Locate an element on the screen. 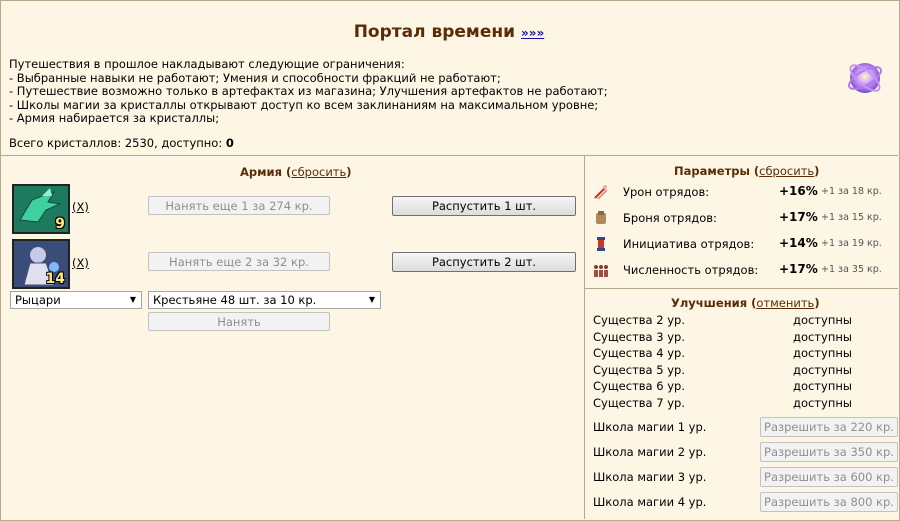 Image resolution: width=900 pixels, height=521 pixels. unit-count: 9 is located at coordinates (60, 224).